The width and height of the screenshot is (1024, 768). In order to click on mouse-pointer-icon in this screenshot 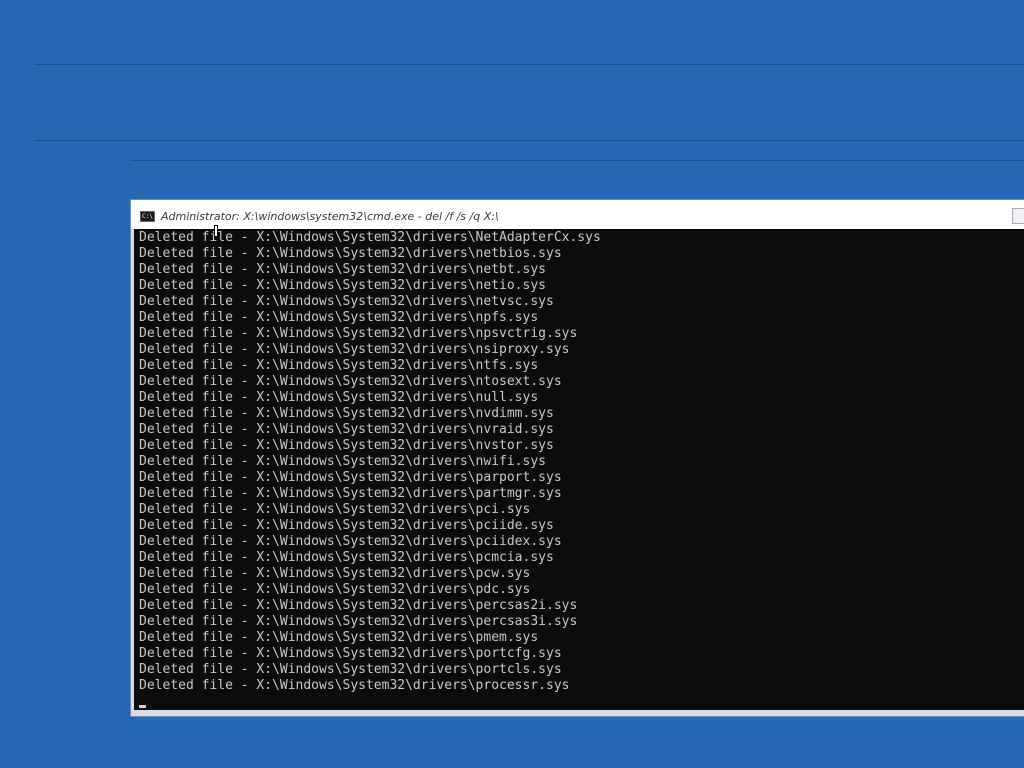, I will do `click(216, 231)`.